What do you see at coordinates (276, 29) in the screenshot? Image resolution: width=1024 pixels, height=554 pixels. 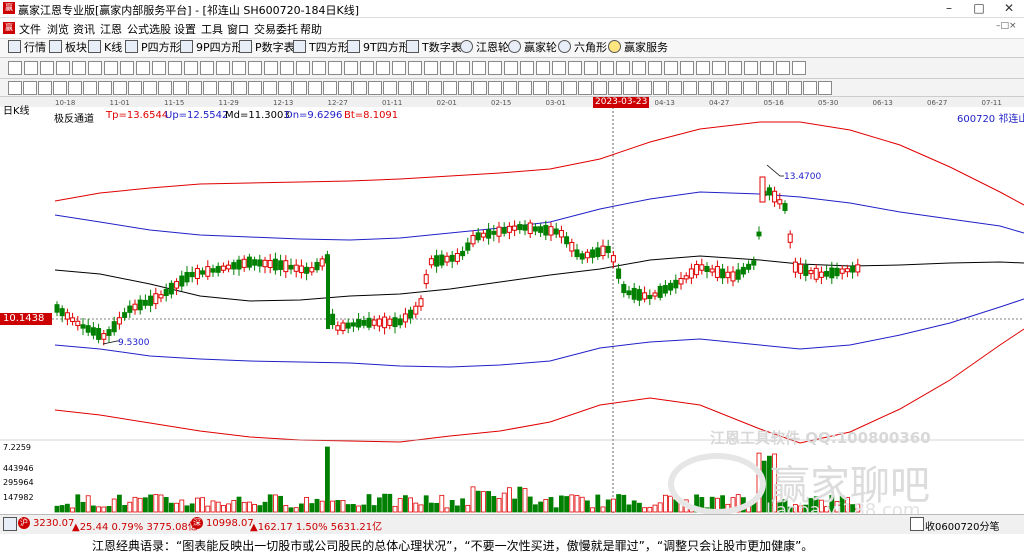 I see `menu-trade: 交易委托` at bounding box center [276, 29].